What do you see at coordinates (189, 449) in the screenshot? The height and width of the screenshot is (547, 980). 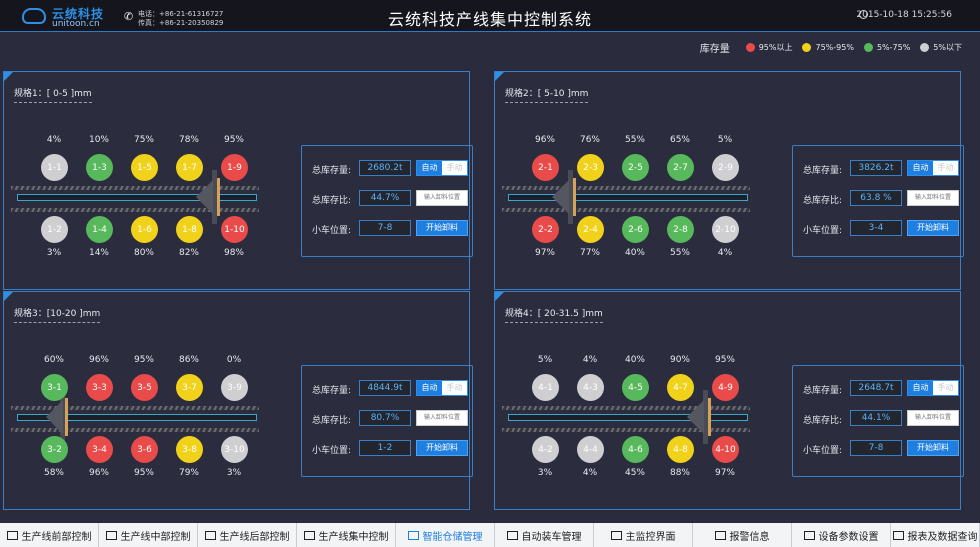 I see `storage-bin: 3-8` at bounding box center [189, 449].